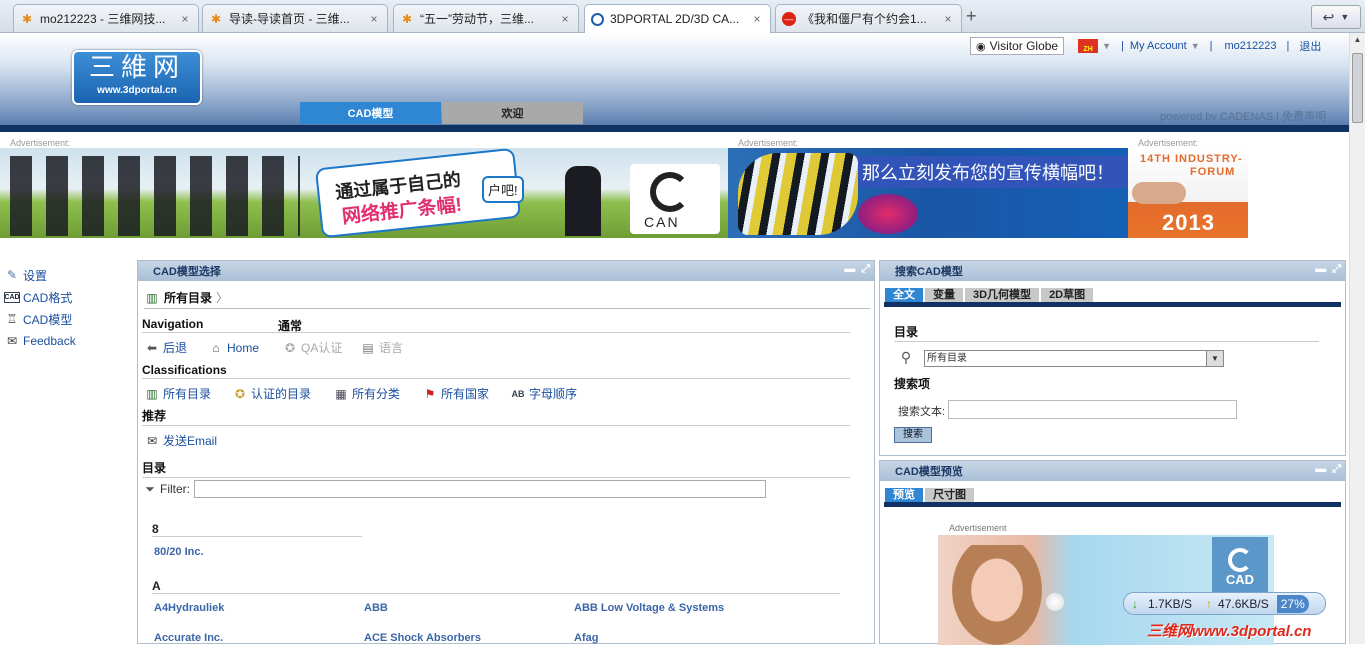 The width and height of the screenshot is (1365, 645). Describe the element at coordinates (928, 193) in the screenshot. I see `ad-banner-fish: 那么立刻发布您的宣传横幅吧！` at that location.